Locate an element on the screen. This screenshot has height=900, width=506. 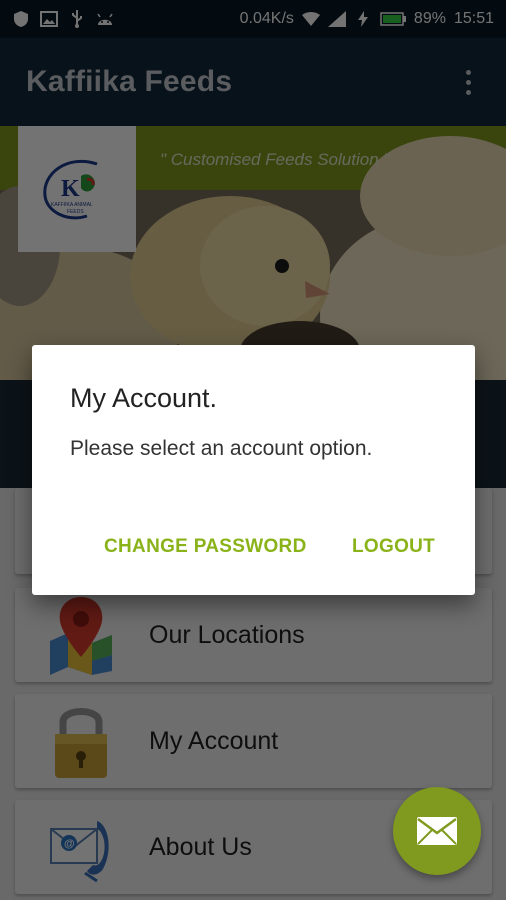
menu-item-our-locations: Our Locations is located at coordinates (253, 635).